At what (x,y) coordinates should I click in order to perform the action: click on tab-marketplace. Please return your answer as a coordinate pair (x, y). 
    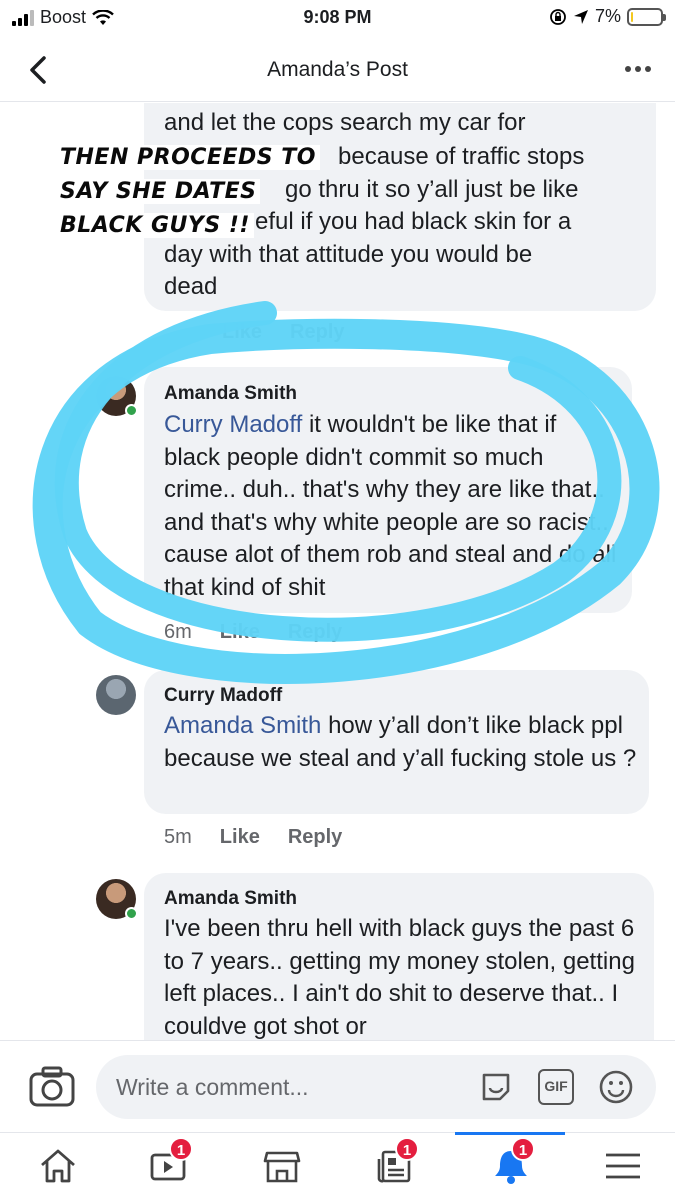
    Looking at the image, I should click on (281, 1166).